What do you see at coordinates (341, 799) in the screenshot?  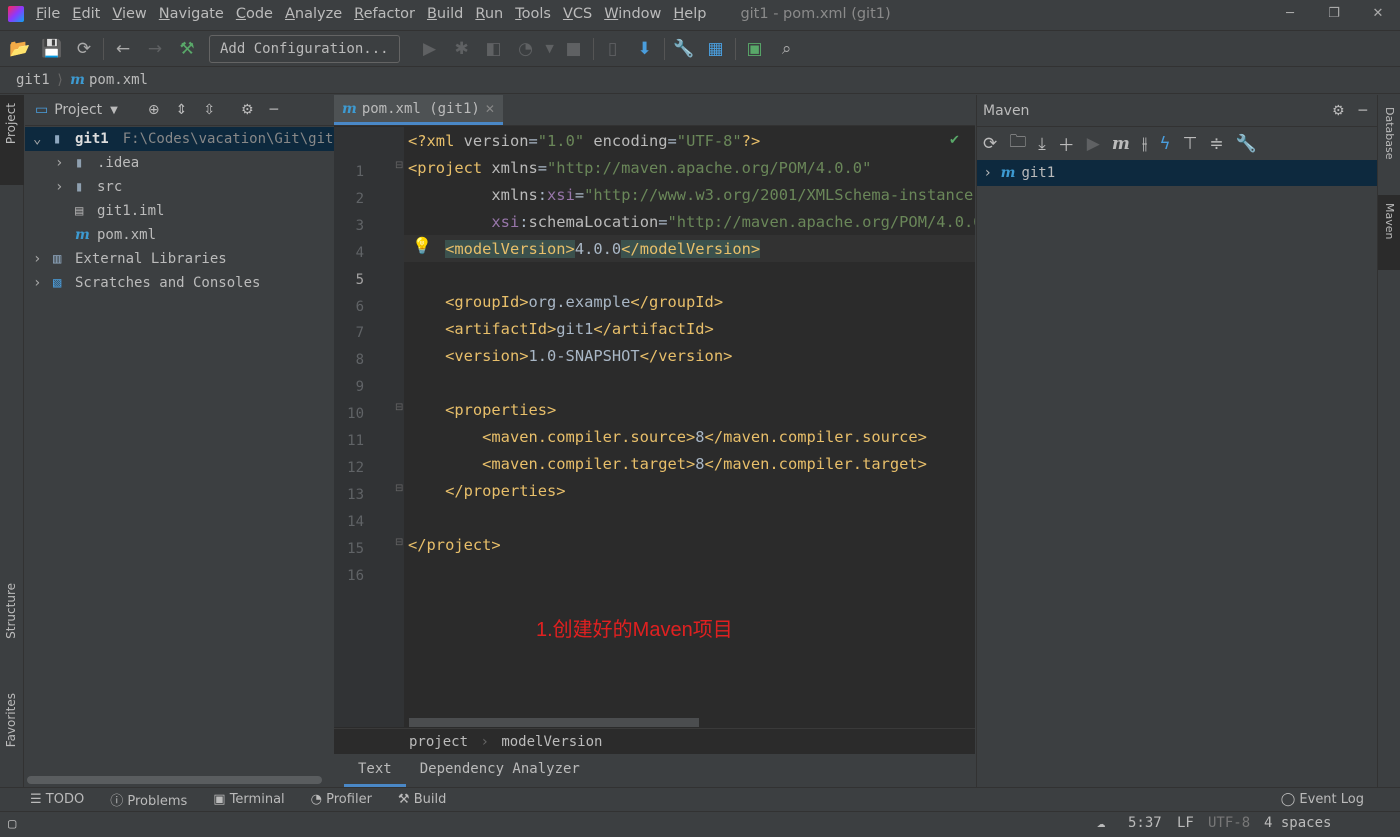 I see `tool-profiler: ◔ Profiler` at bounding box center [341, 799].